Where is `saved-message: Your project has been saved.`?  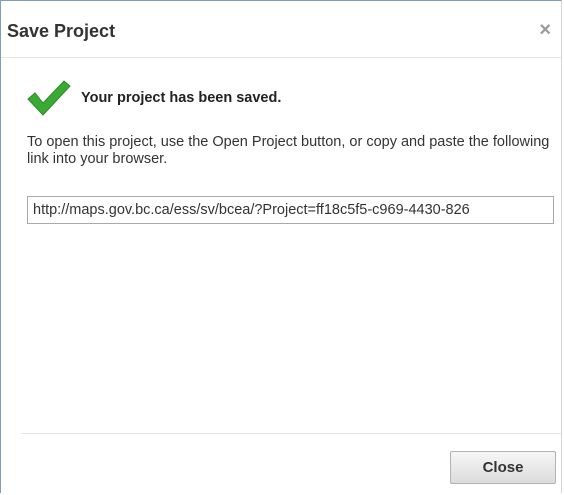 saved-message: Your project has been saved. is located at coordinates (181, 98).